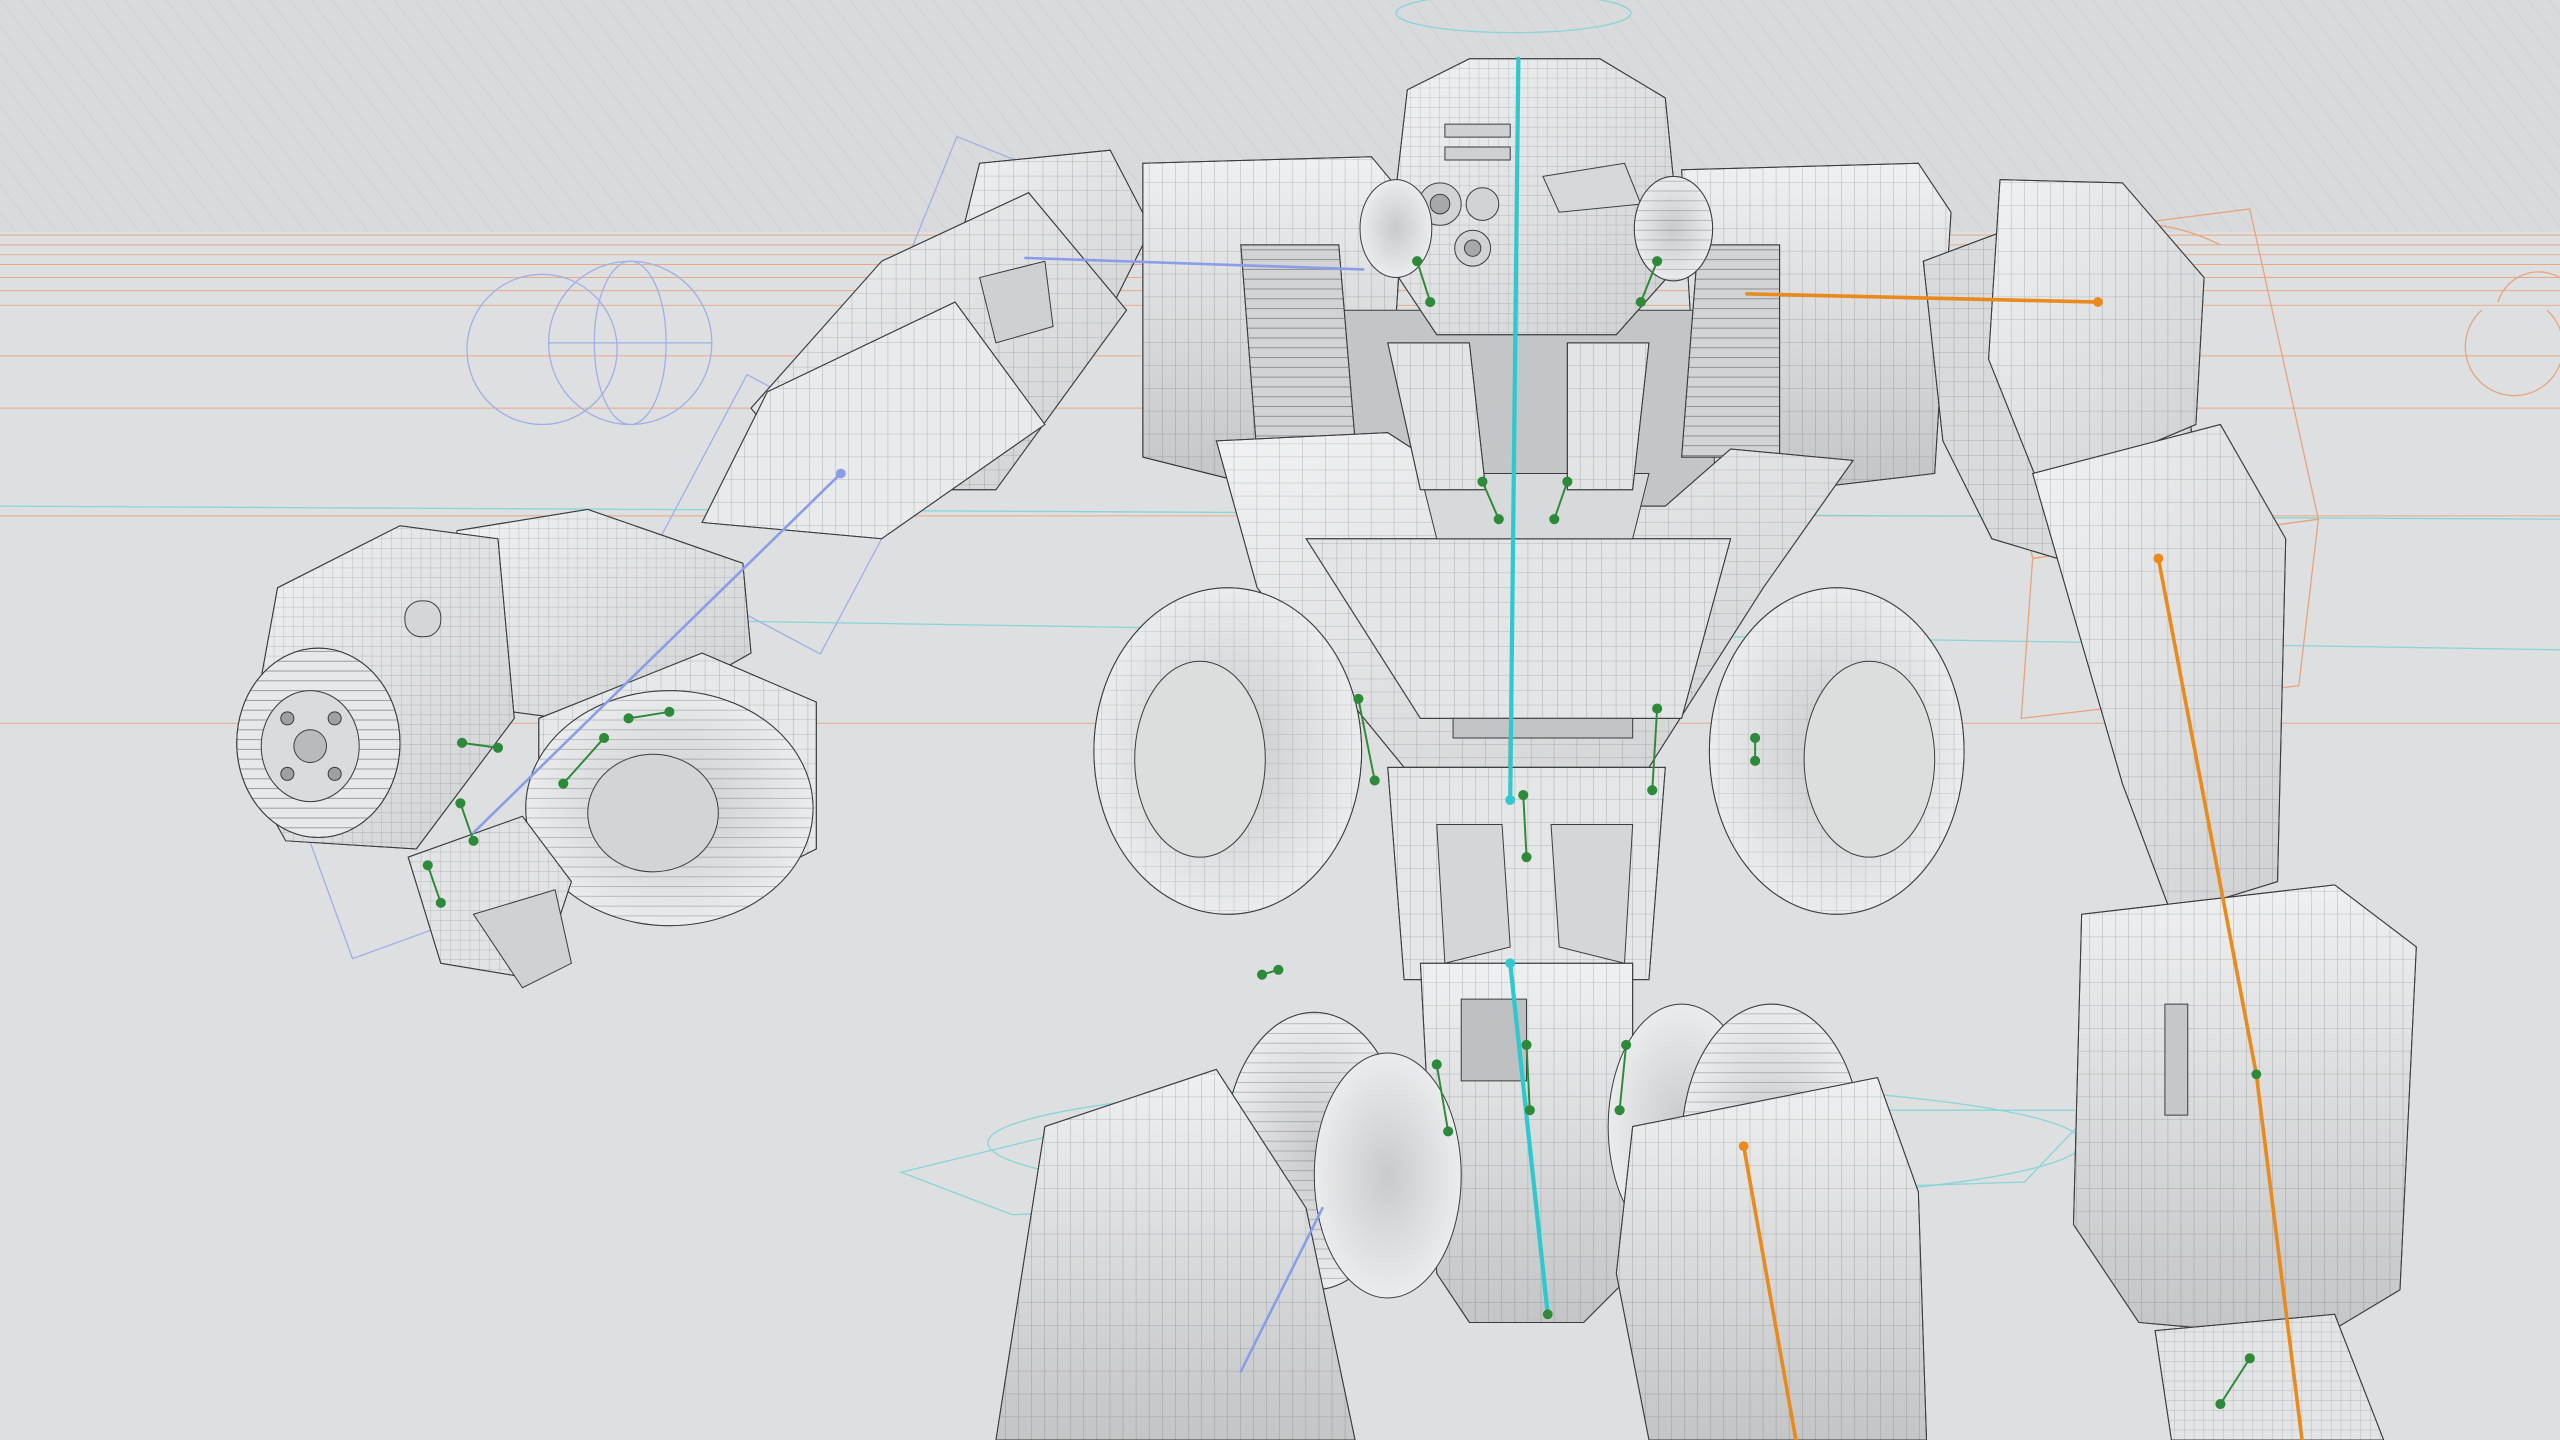 This screenshot has width=2560, height=1440. I want to click on right-chest-wheel, so click(1836, 751).